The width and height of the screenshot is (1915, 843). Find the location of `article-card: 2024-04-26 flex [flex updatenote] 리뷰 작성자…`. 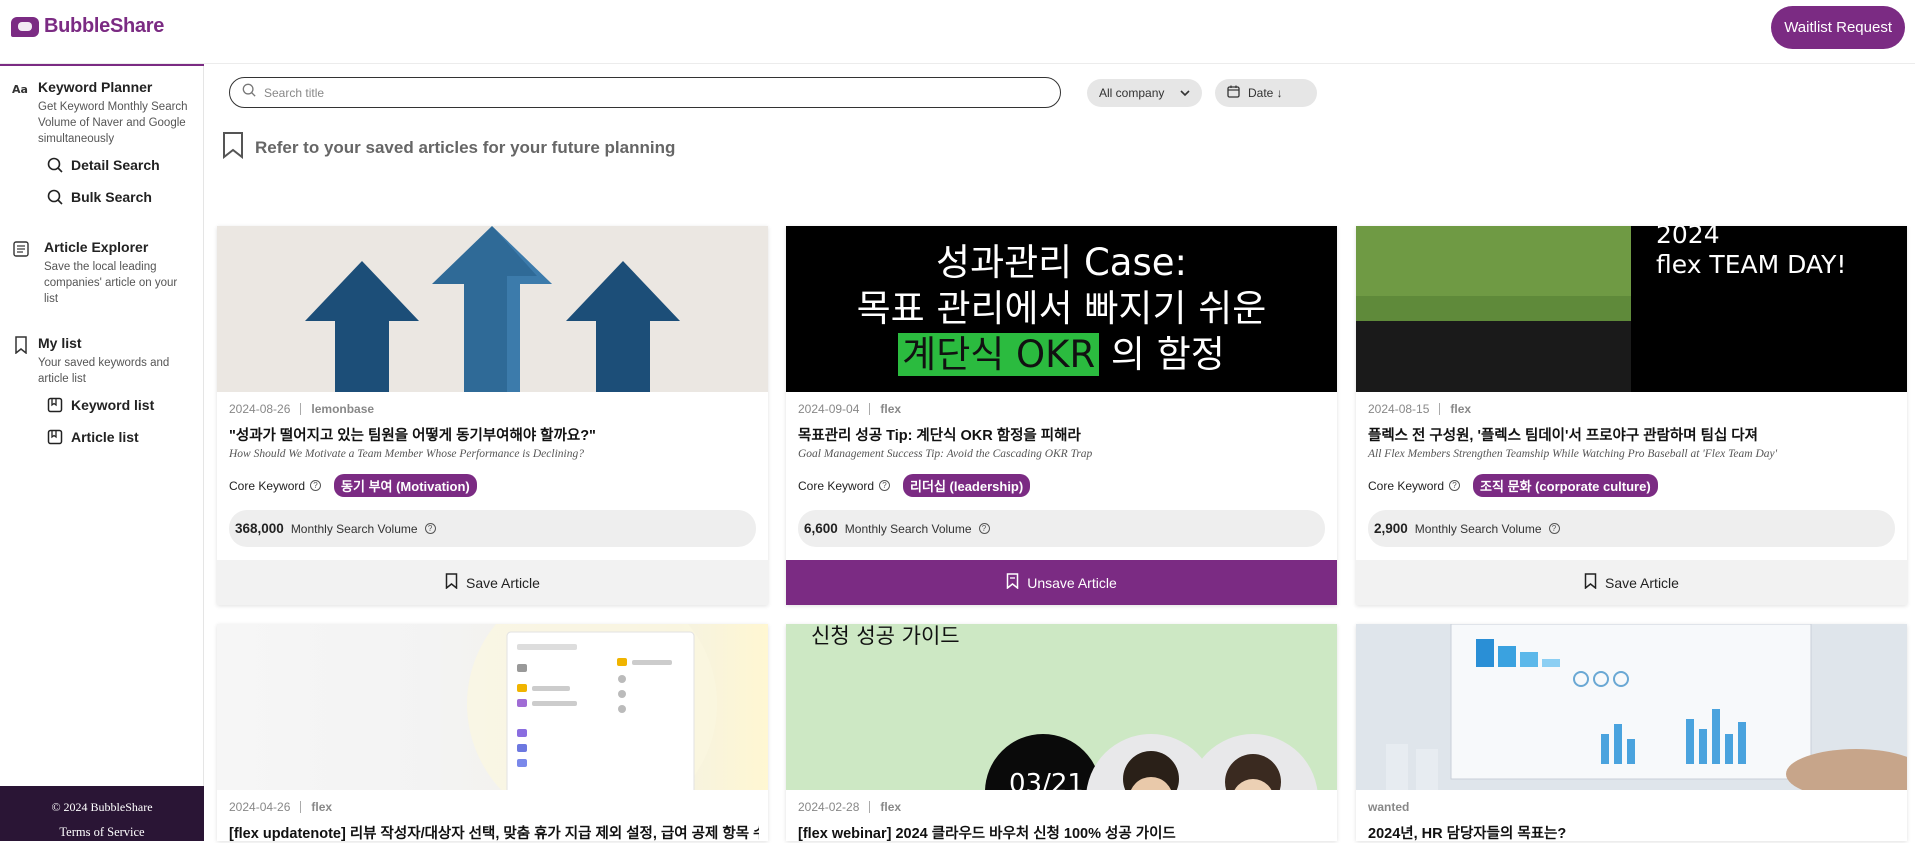

article-card: 2024-04-26 flex [flex updatenote] 리뷰 작성자… is located at coordinates (492, 733).